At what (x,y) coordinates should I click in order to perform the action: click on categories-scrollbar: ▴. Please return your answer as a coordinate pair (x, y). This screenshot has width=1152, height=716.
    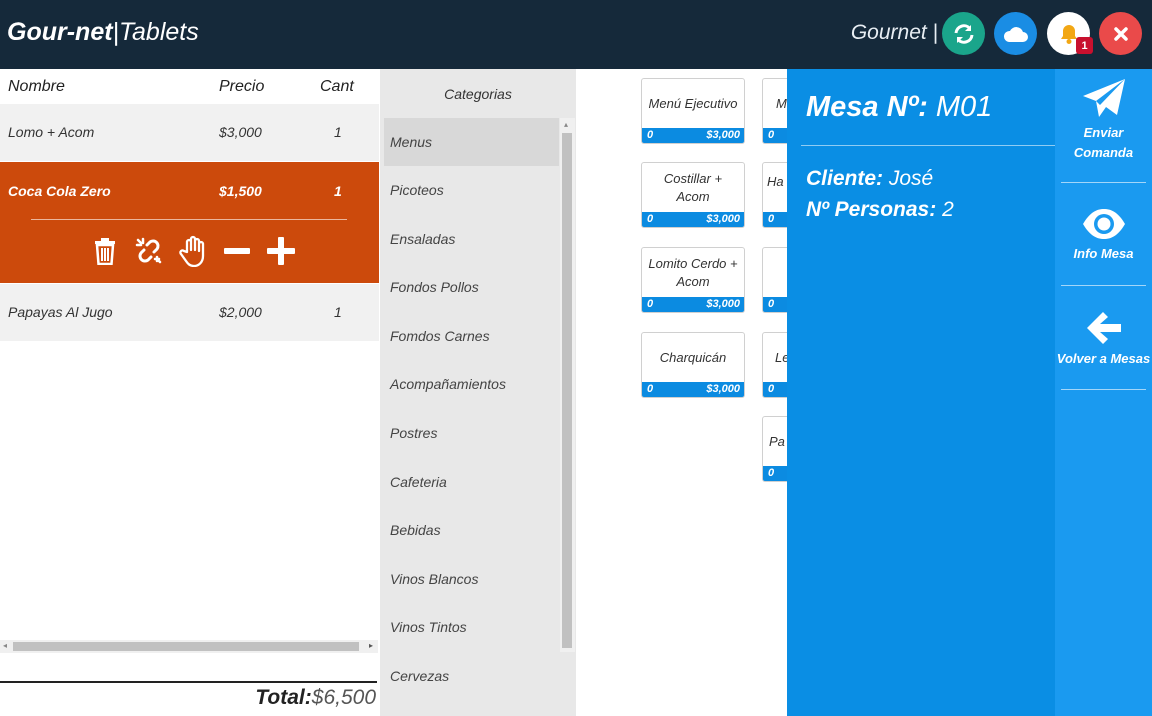
    Looking at the image, I should click on (567, 385).